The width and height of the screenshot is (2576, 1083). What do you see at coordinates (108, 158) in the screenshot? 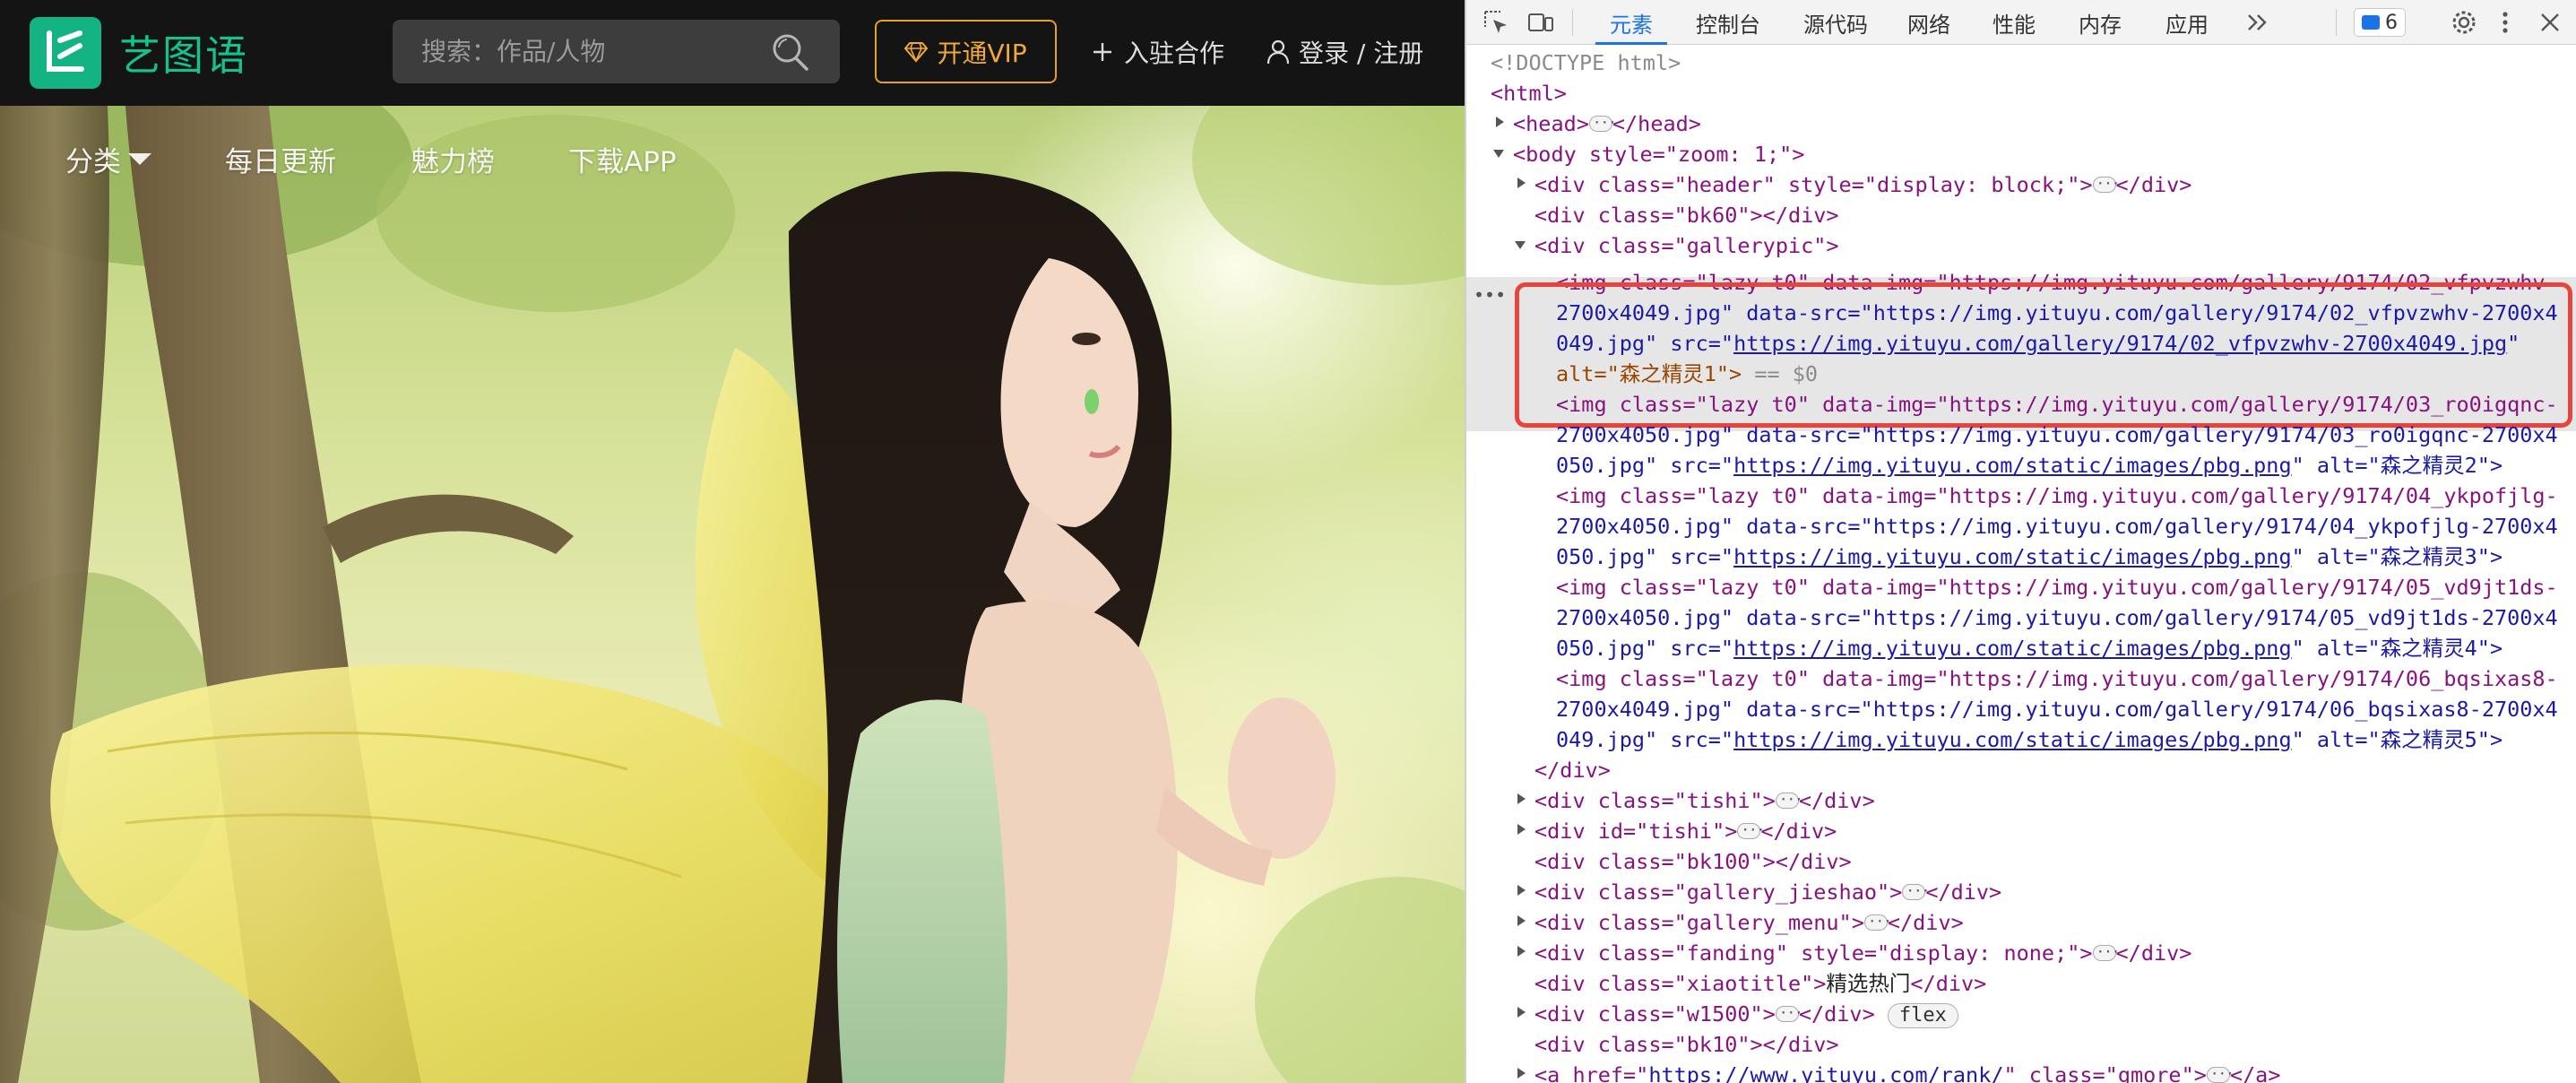
I see `subnav-category: 分类` at bounding box center [108, 158].